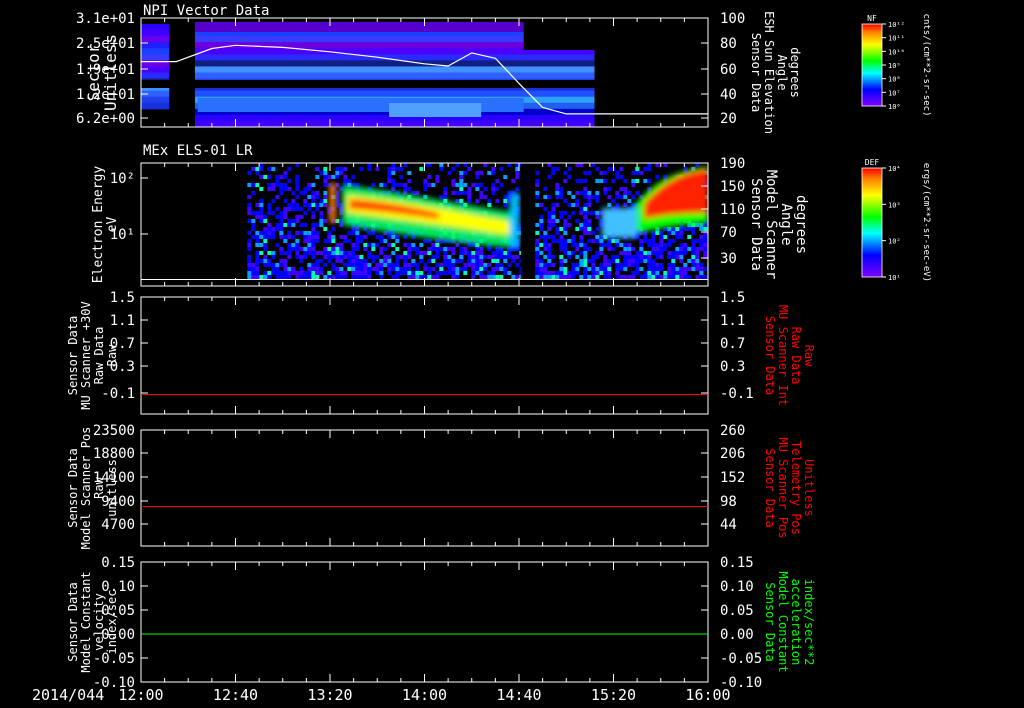 The image size is (1024, 708). I want to click on y-tick-label-right: 44, so click(728, 525).